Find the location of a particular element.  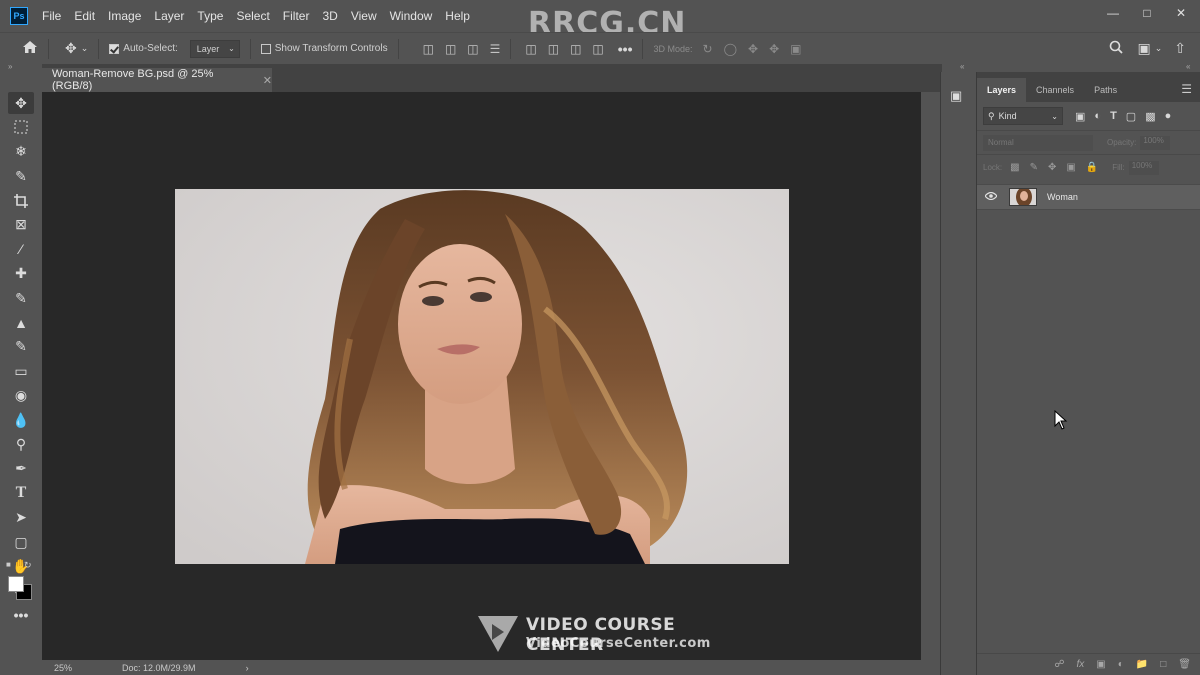

menu-view: View is located at coordinates (364, 16).